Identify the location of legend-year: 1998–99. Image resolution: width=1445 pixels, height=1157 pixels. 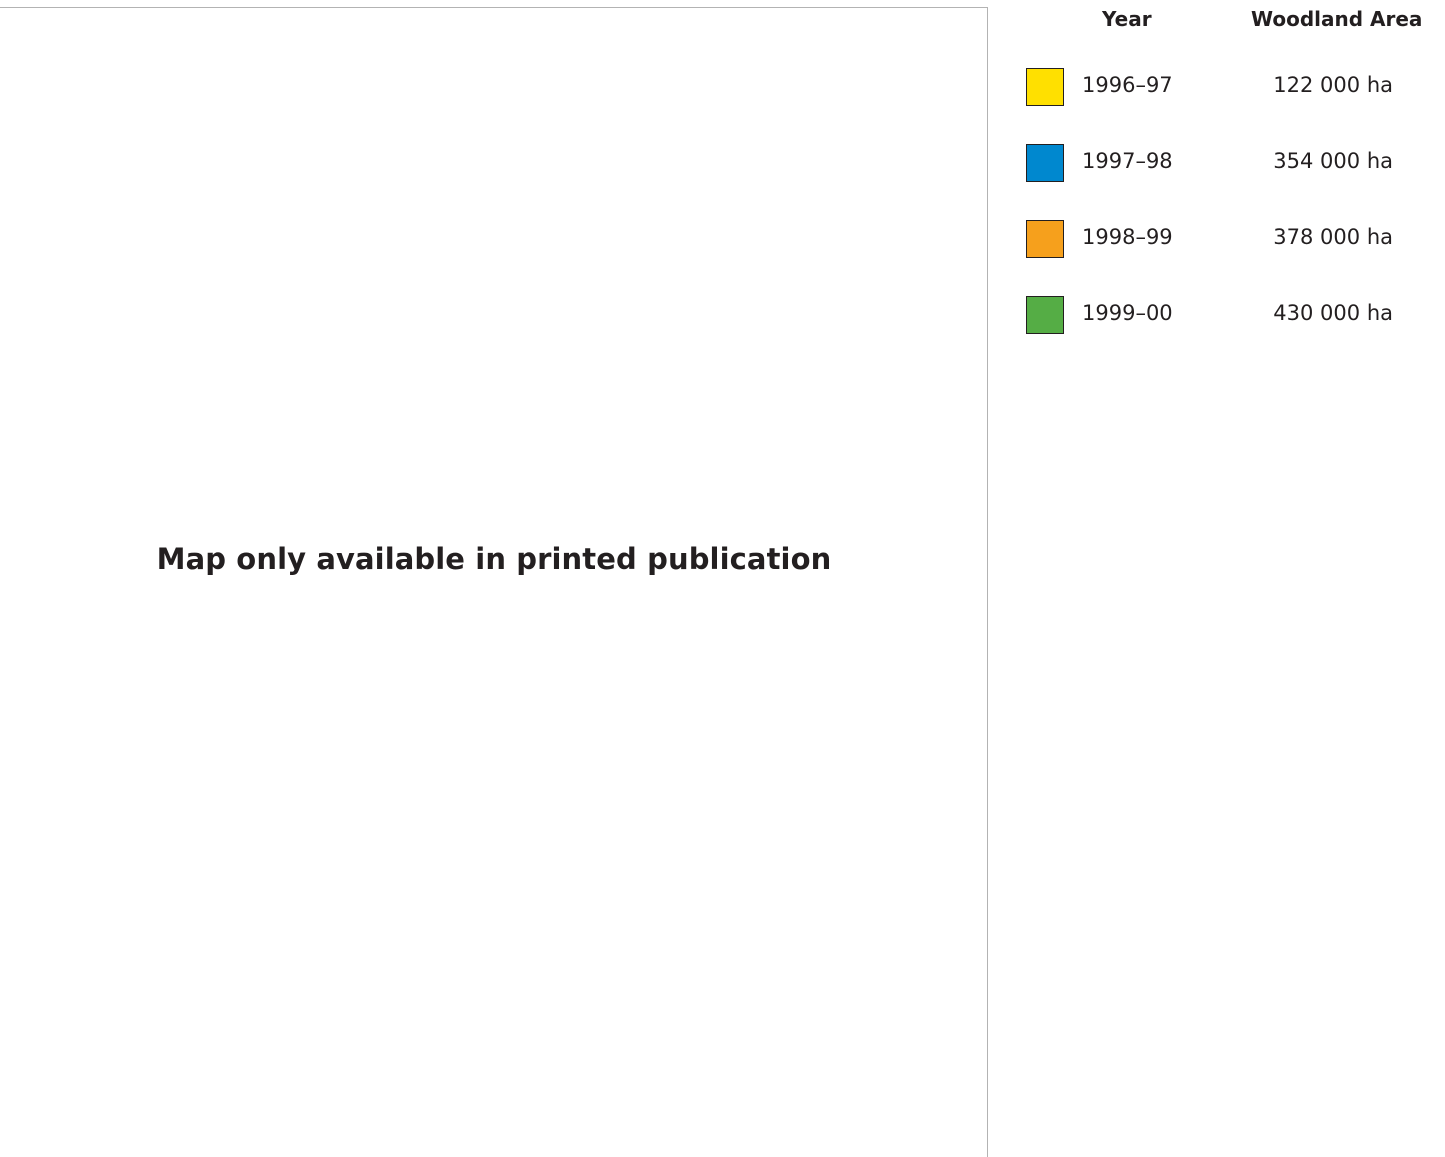
(1127, 237).